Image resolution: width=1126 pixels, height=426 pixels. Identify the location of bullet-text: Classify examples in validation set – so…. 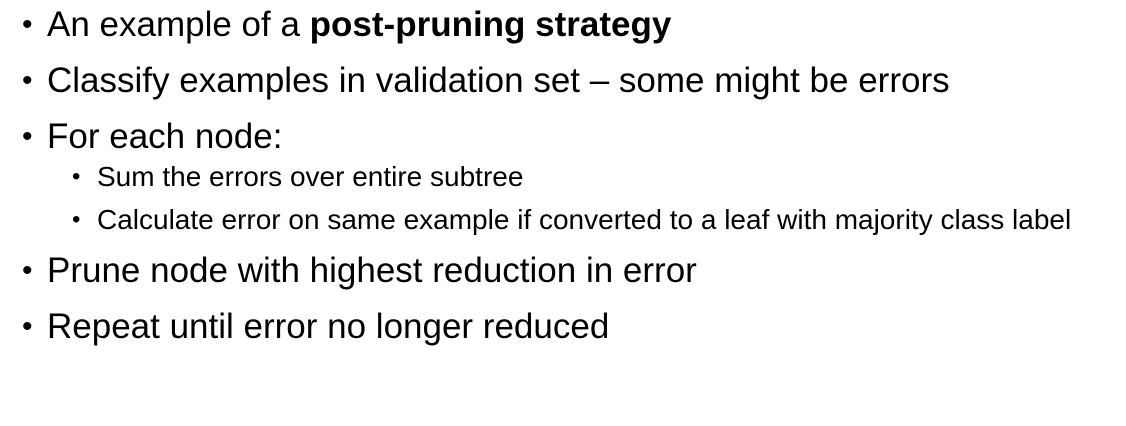
(498, 80).